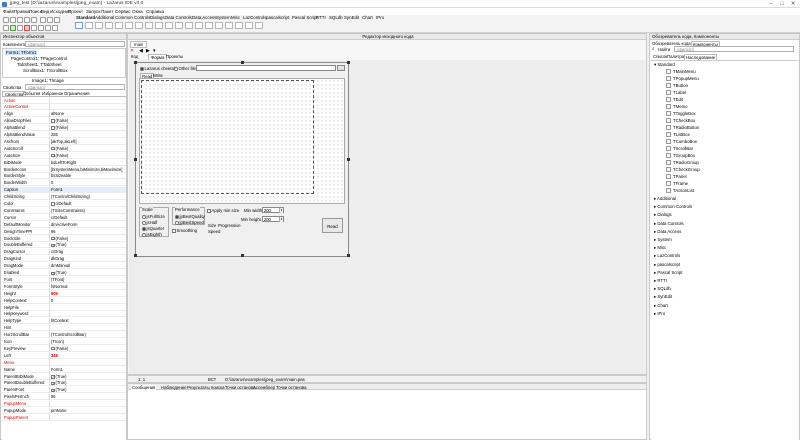  I want to click on property-row: Name Form1, so click(64, 369).